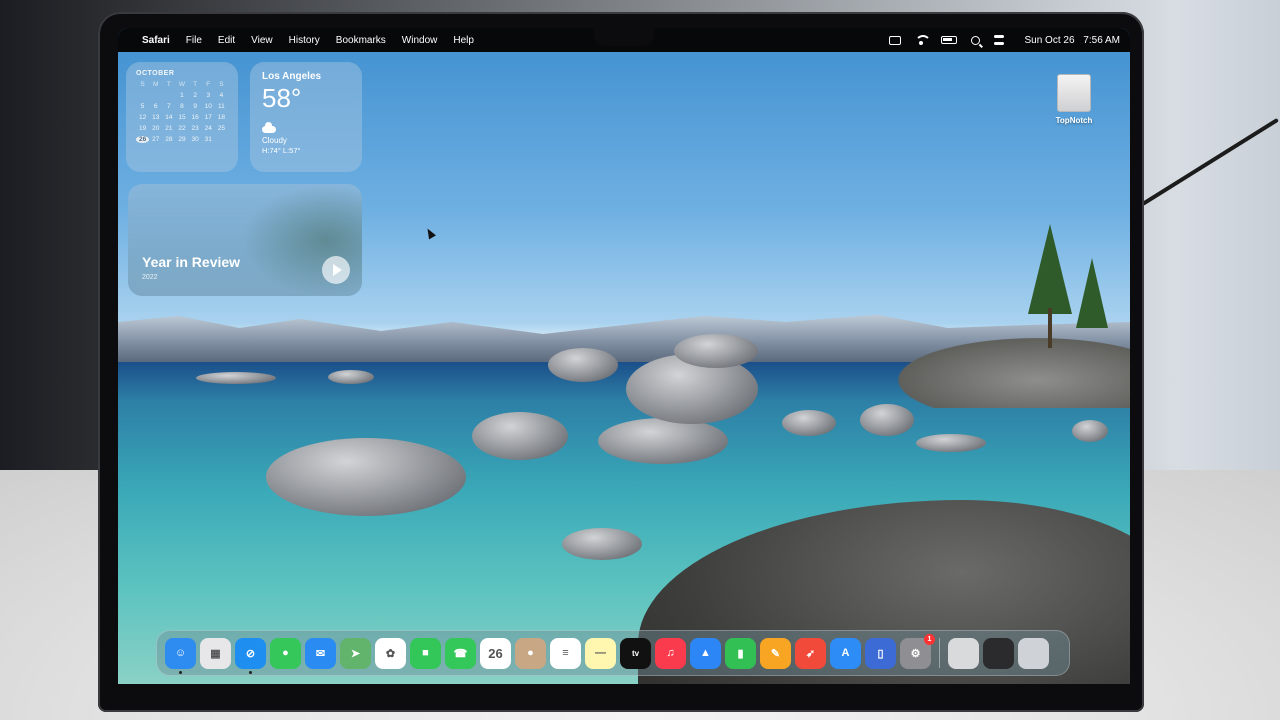 Image resolution: width=1280 pixels, height=720 pixels. I want to click on dock-app-tv: tv, so click(635, 653).